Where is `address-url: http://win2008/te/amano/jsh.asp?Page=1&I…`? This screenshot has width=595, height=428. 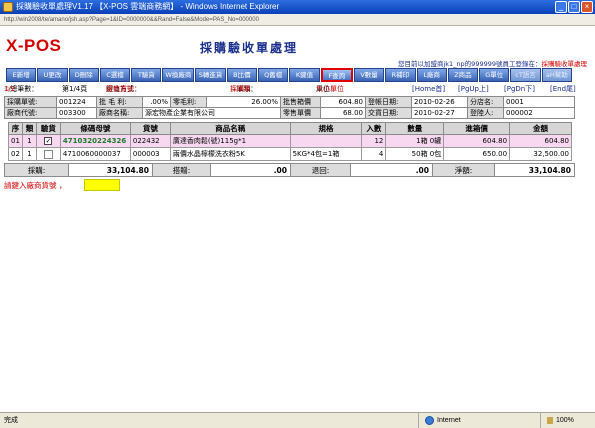 address-url: http://win2008/te/amano/jsh.asp?Page=1&I… is located at coordinates (131, 20).